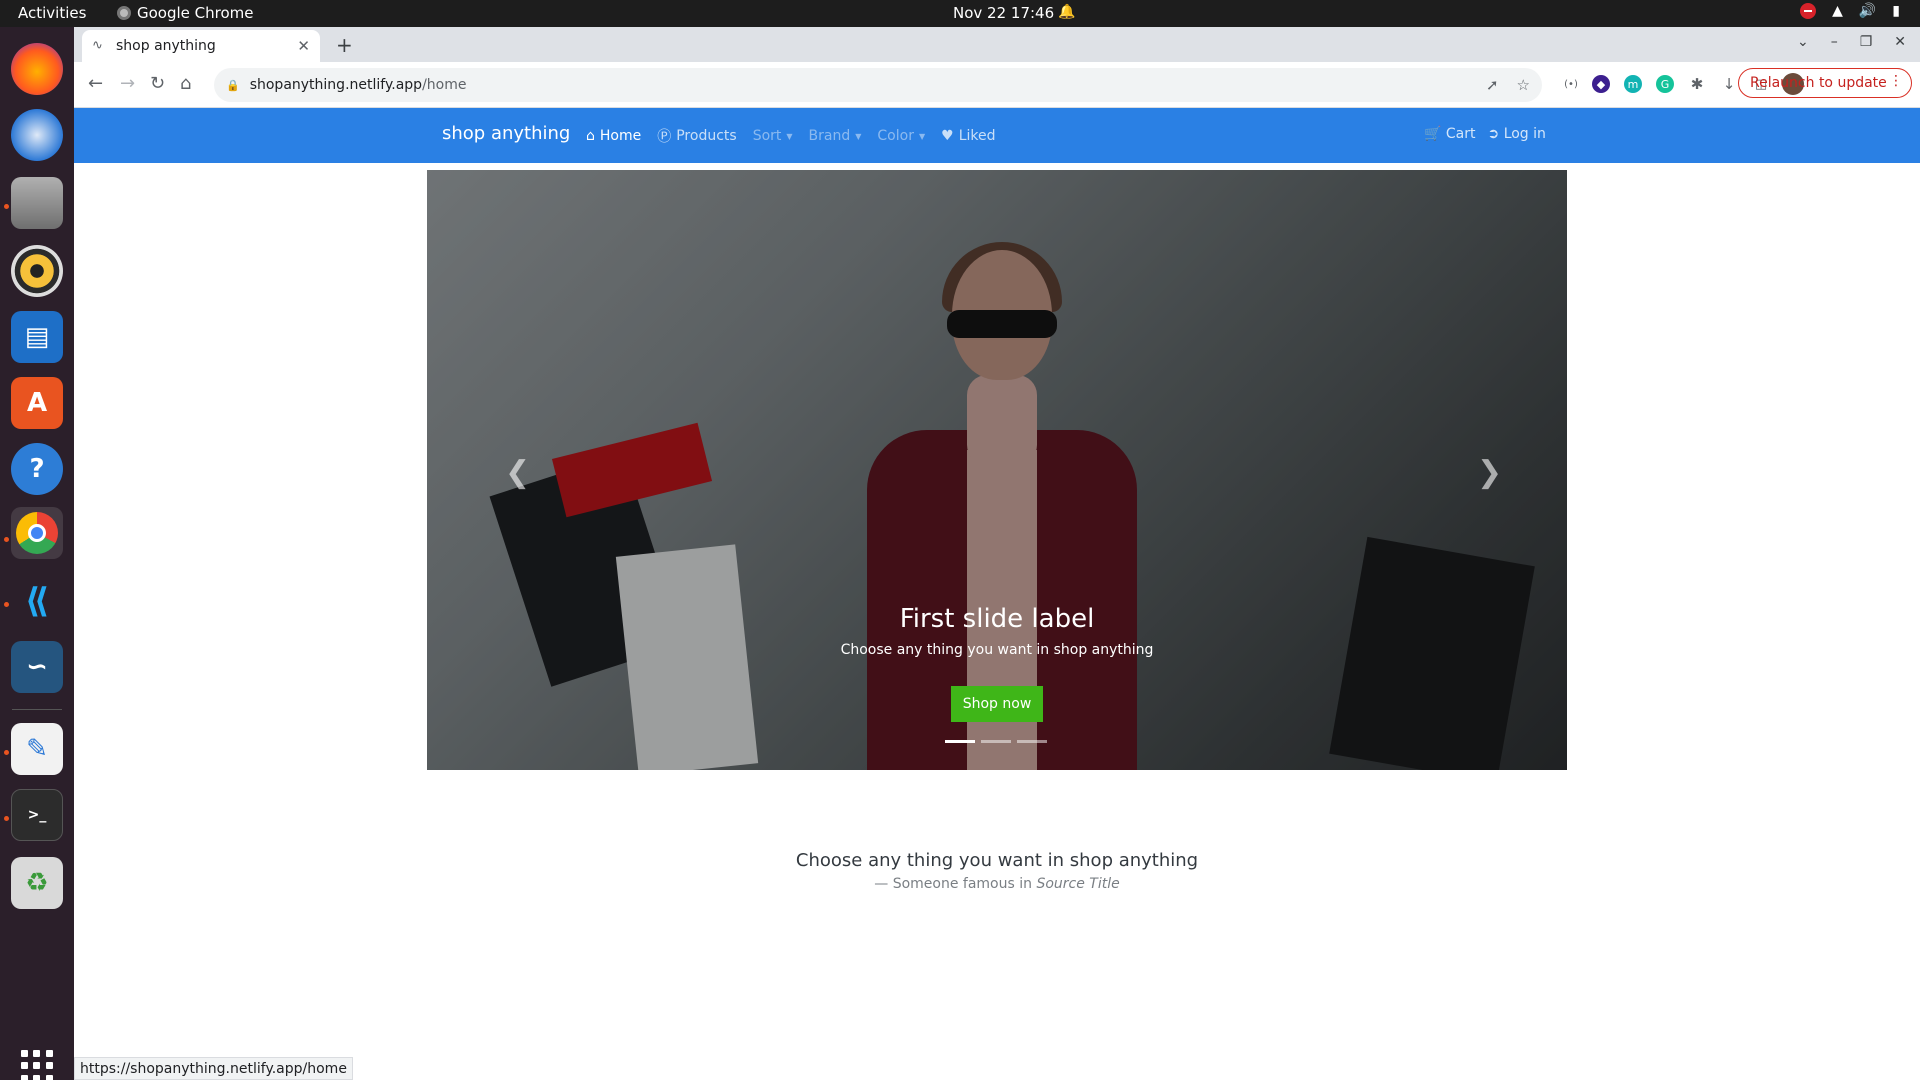 Image resolution: width=1920 pixels, height=1082 pixels. Describe the element at coordinates (1489, 472) in the screenshot. I see `carousel-next-icon: ❯` at that location.